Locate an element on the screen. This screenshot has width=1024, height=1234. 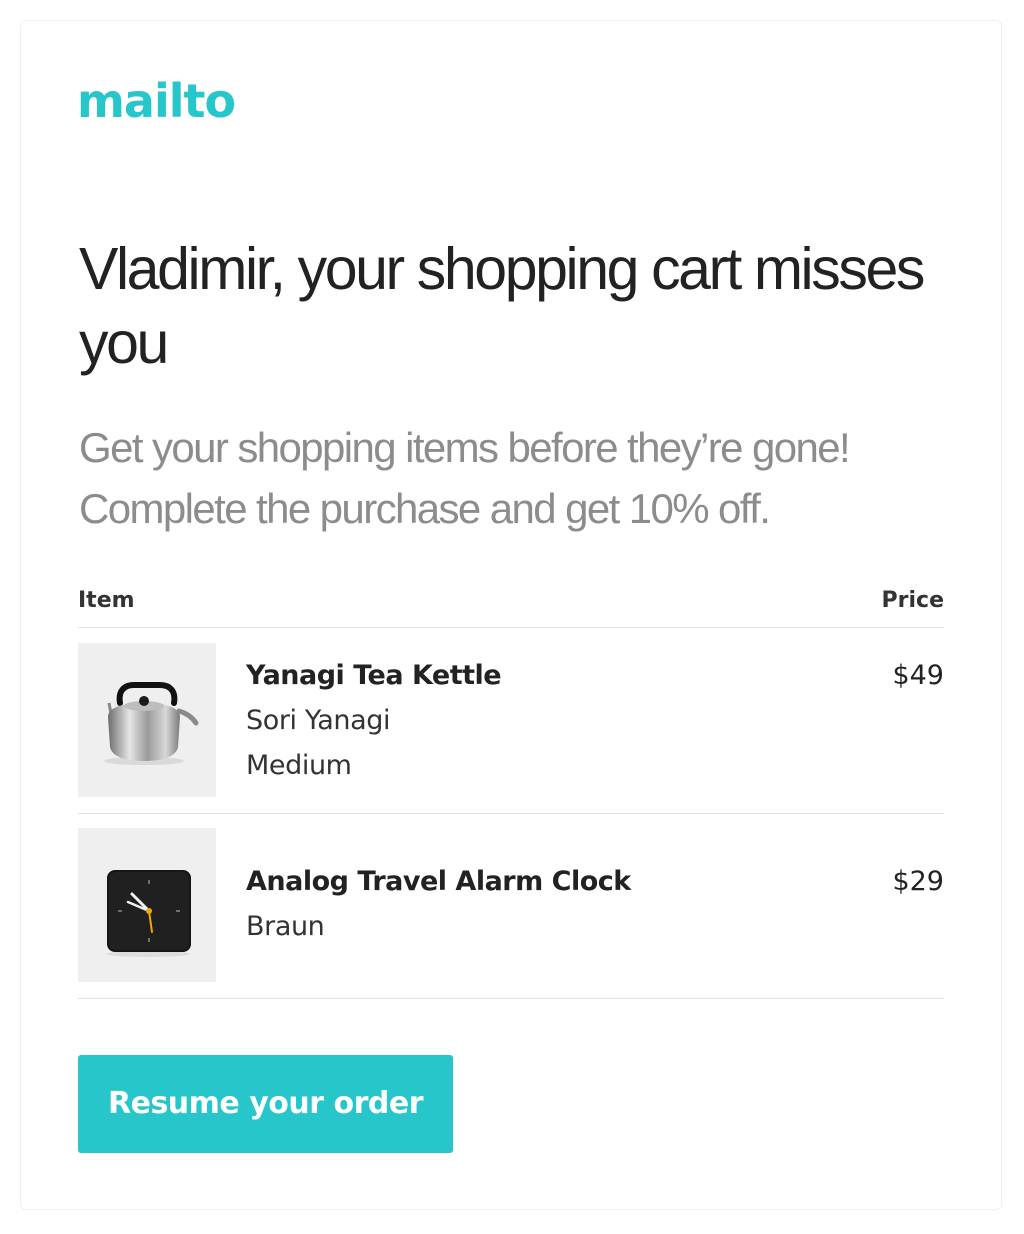
product-variant: Medium is located at coordinates (299, 765).